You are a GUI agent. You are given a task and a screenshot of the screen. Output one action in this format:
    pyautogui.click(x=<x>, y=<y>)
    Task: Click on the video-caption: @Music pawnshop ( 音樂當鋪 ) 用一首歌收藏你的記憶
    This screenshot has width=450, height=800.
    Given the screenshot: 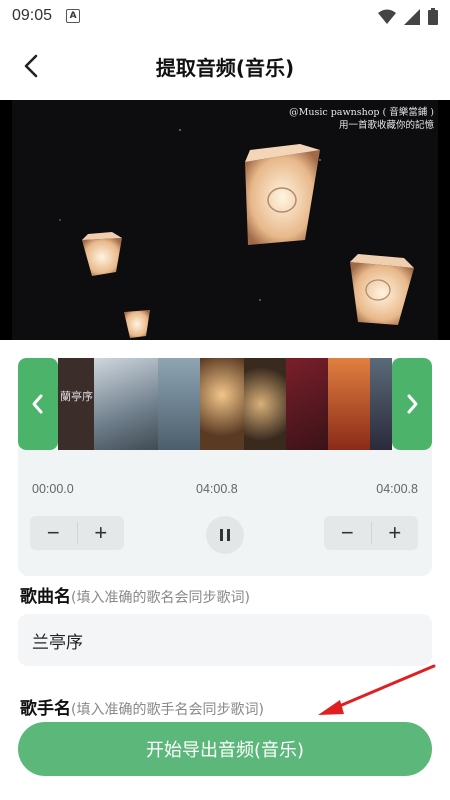 What is the action you would take?
    pyautogui.click(x=361, y=119)
    